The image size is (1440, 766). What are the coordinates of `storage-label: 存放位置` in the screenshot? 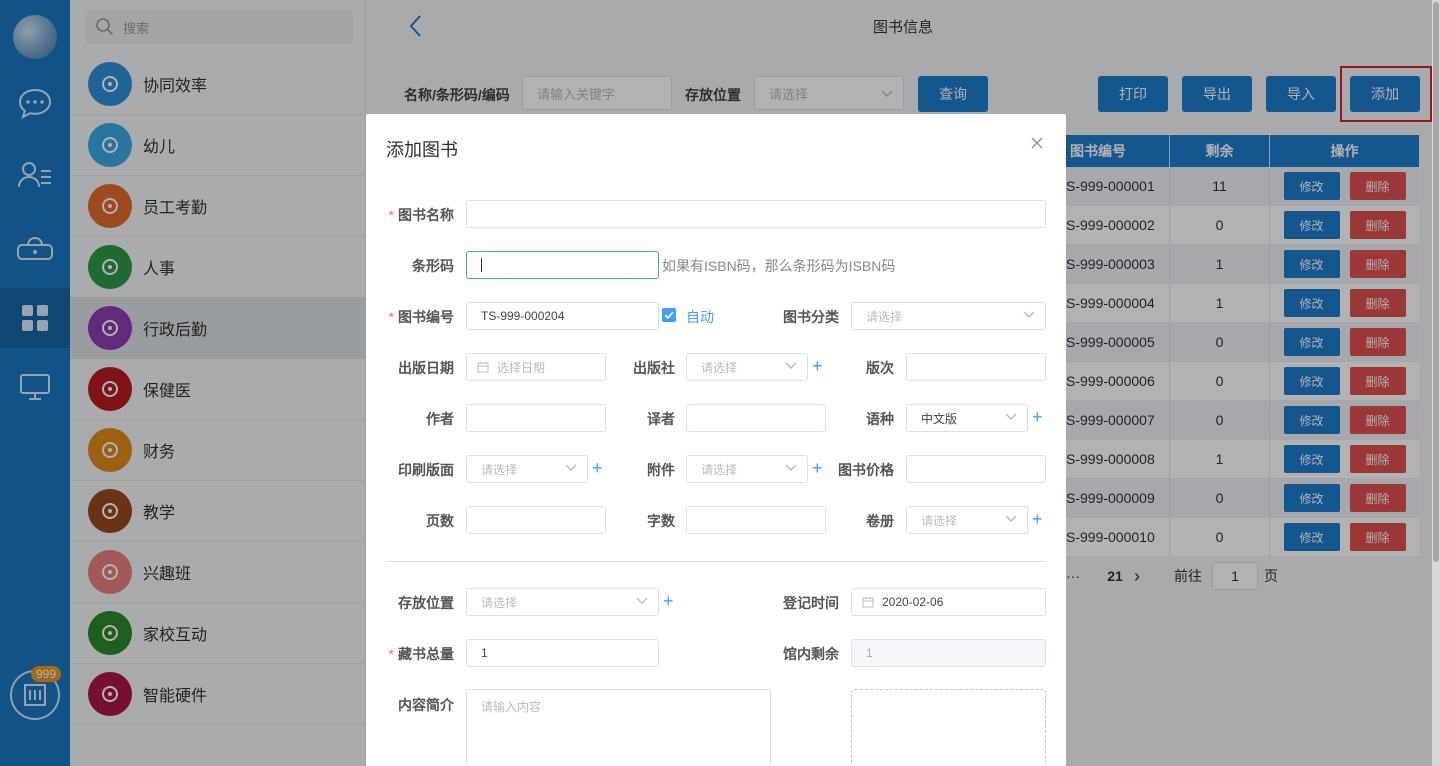 It's located at (426, 603).